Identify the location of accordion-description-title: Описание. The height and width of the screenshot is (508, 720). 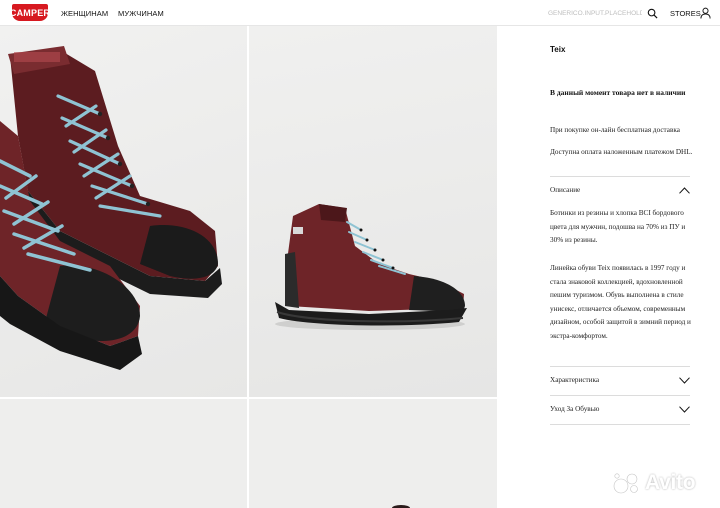
(565, 190).